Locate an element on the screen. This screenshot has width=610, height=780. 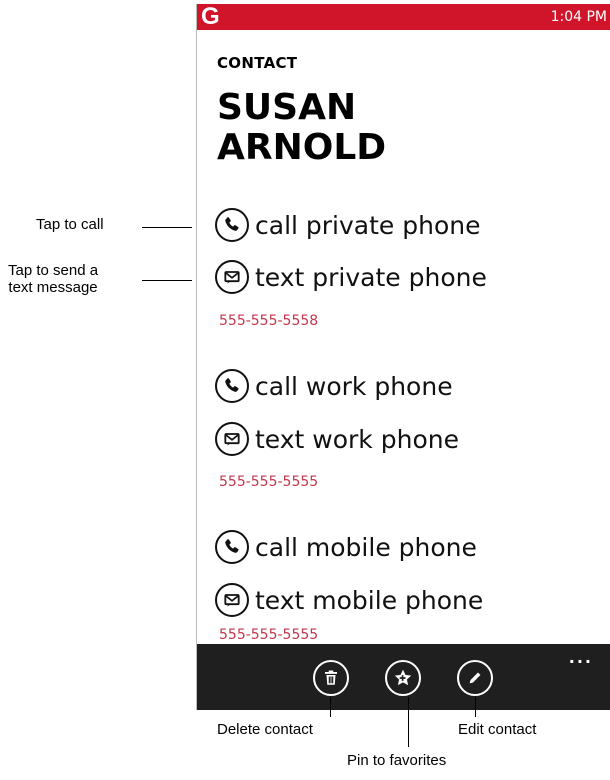
edit-button is located at coordinates (475, 678).